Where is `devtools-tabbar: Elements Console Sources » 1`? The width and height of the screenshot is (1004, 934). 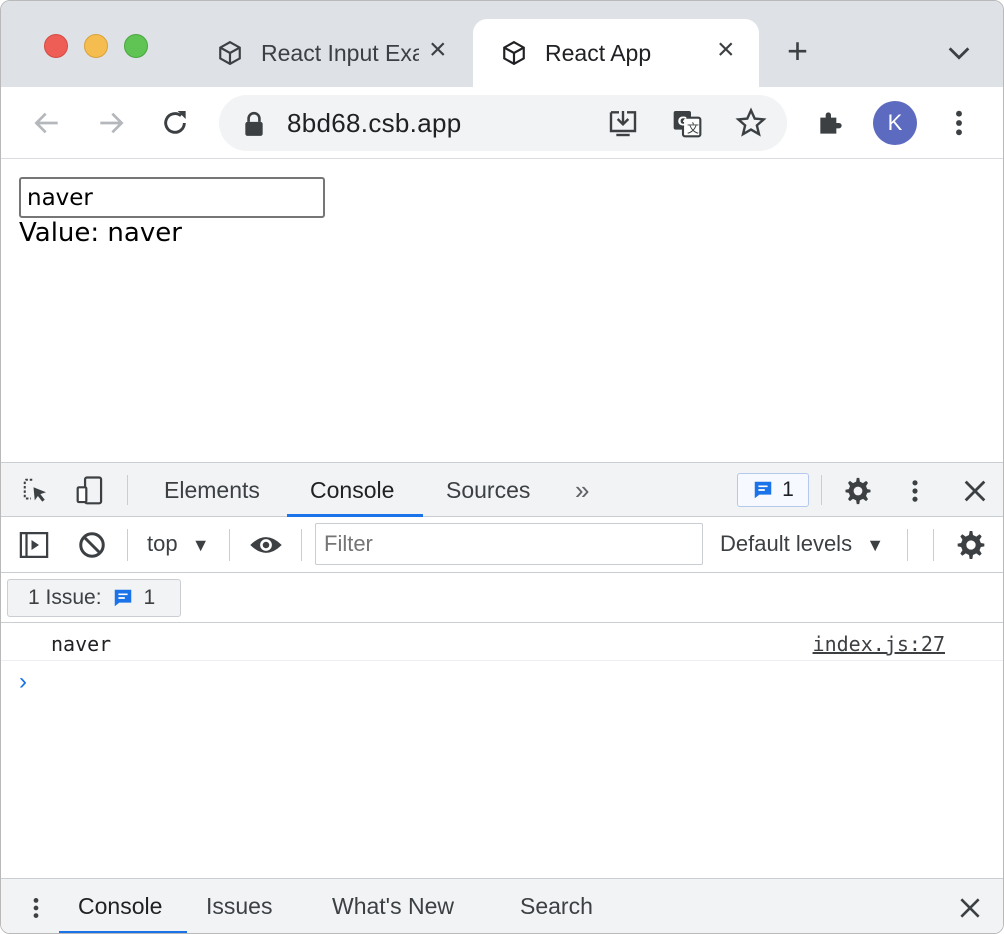
devtools-tabbar: Elements Console Sources » 1 is located at coordinates (502, 490).